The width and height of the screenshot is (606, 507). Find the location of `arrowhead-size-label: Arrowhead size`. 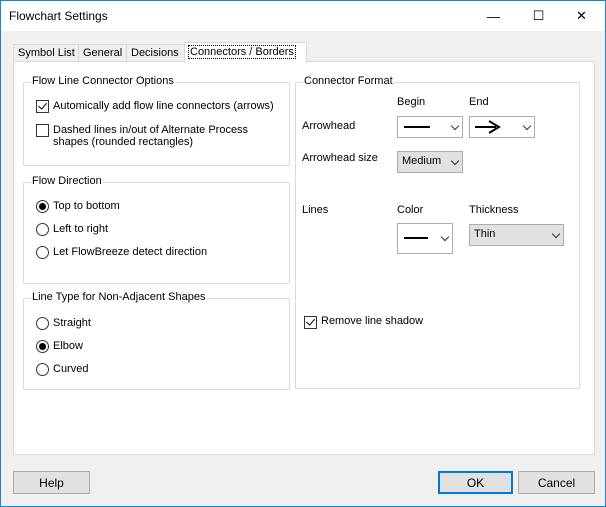

arrowhead-size-label: Arrowhead size is located at coordinates (340, 158).